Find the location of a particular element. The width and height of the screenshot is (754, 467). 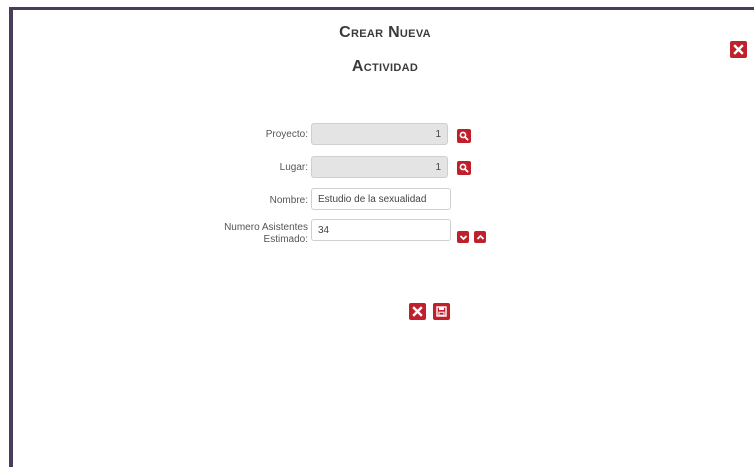

asistentes-field is located at coordinates (381, 230).